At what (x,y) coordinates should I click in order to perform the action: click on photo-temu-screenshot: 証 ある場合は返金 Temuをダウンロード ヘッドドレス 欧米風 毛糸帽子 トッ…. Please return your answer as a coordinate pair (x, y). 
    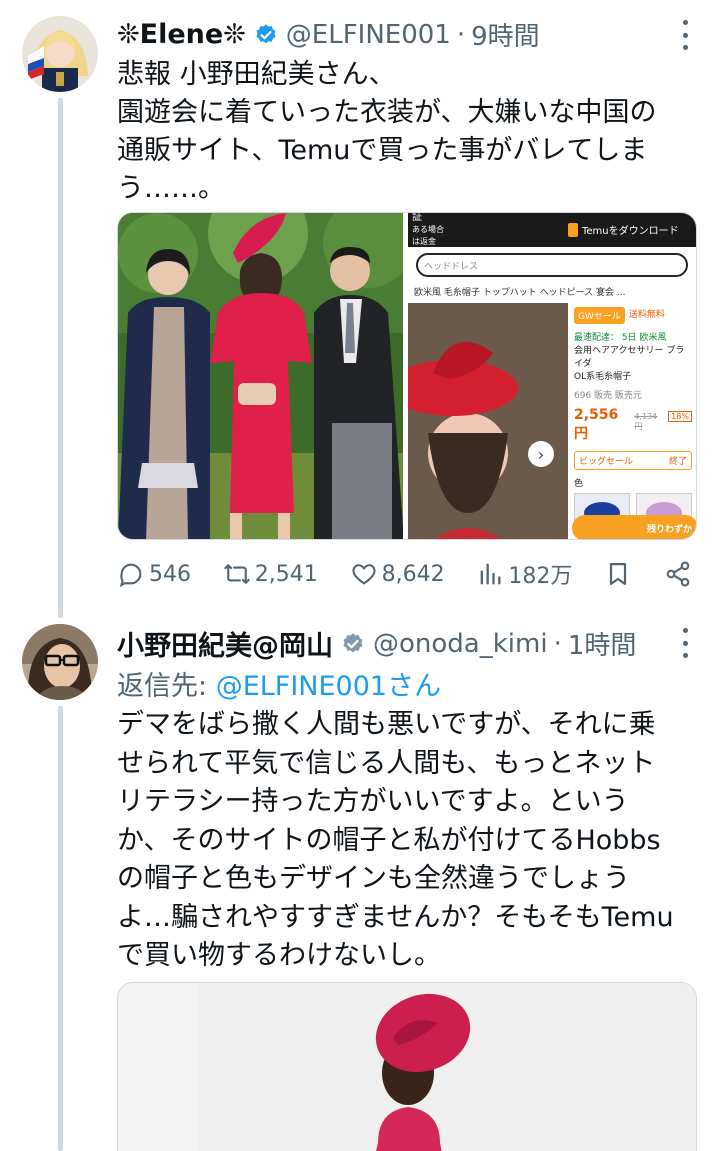
    Looking at the image, I should click on (552, 376).